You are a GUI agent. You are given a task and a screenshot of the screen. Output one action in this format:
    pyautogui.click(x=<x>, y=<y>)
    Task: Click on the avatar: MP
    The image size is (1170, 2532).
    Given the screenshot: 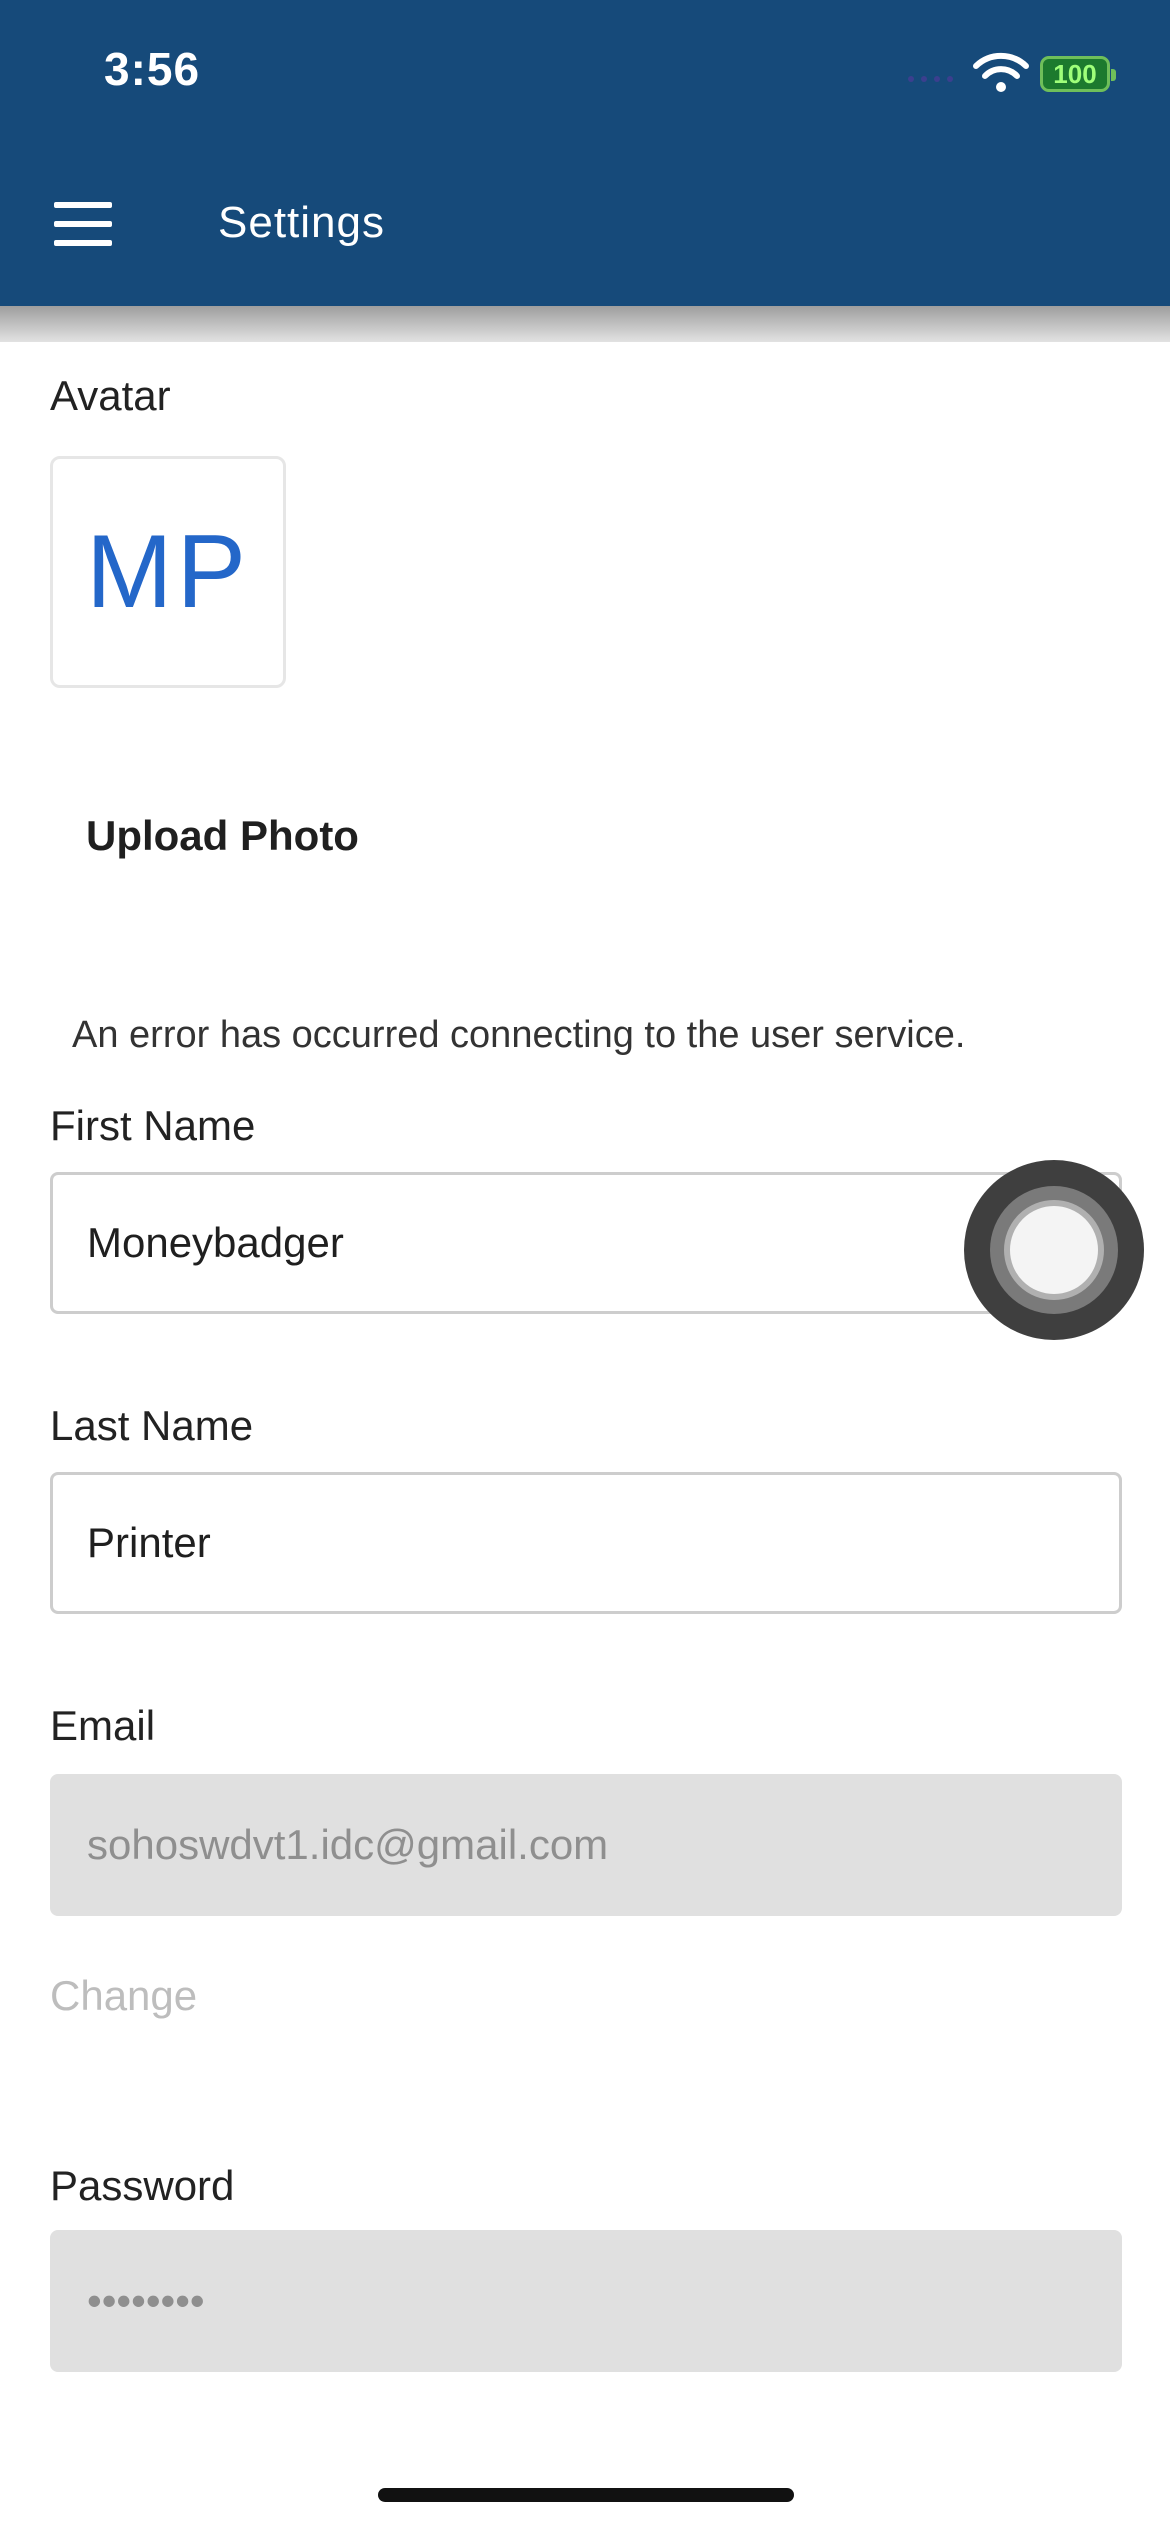 What is the action you would take?
    pyautogui.click(x=168, y=572)
    